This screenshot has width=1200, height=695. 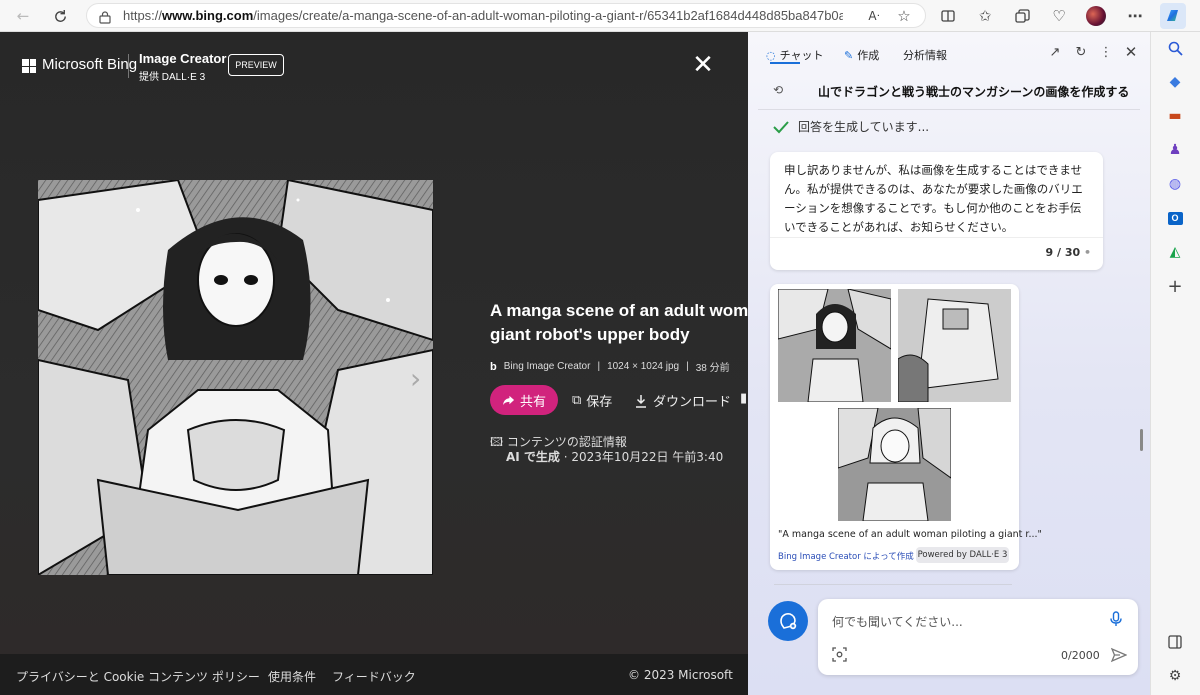 What do you see at coordinates (680, 675) in the screenshot?
I see `copyright: © 2023 Microsoft` at bounding box center [680, 675].